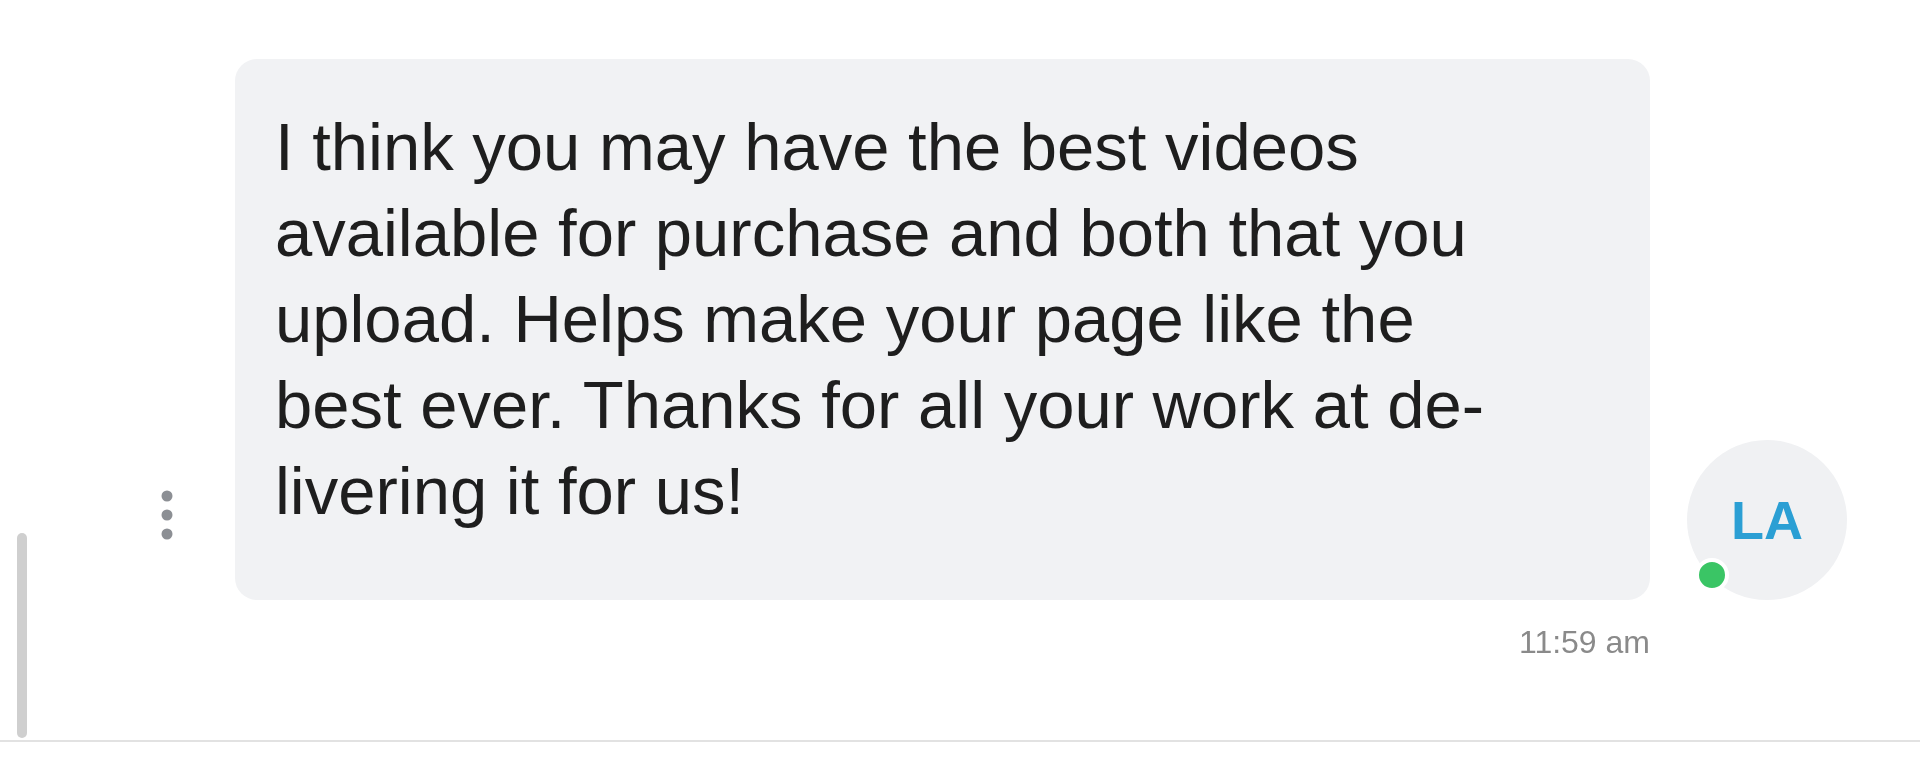 The width and height of the screenshot is (1920, 769). What do you see at coordinates (167, 515) in the screenshot?
I see `more-options-icon` at bounding box center [167, 515].